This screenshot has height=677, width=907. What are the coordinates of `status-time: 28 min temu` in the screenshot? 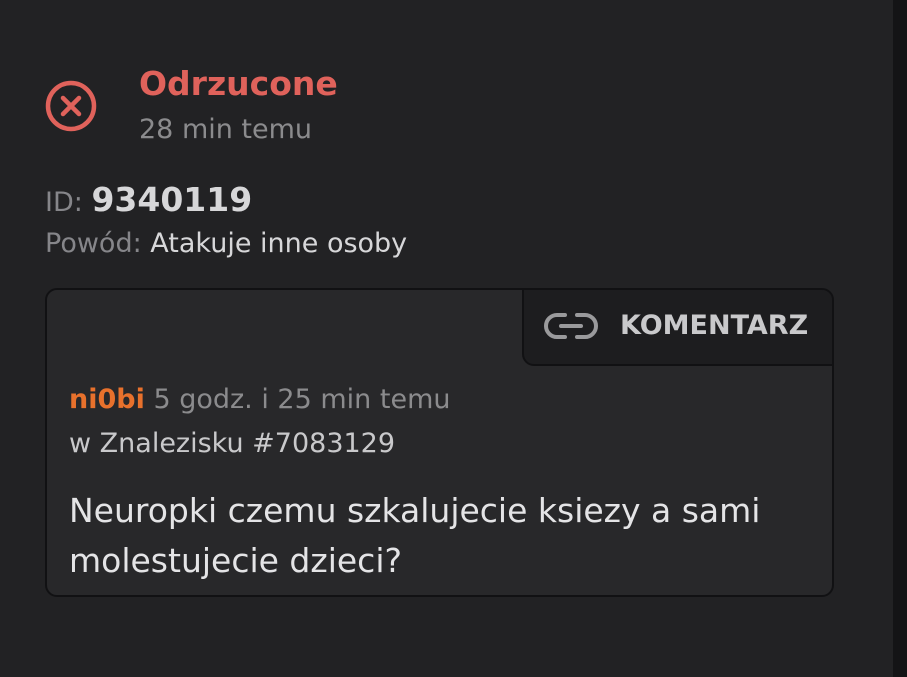 It's located at (226, 129).